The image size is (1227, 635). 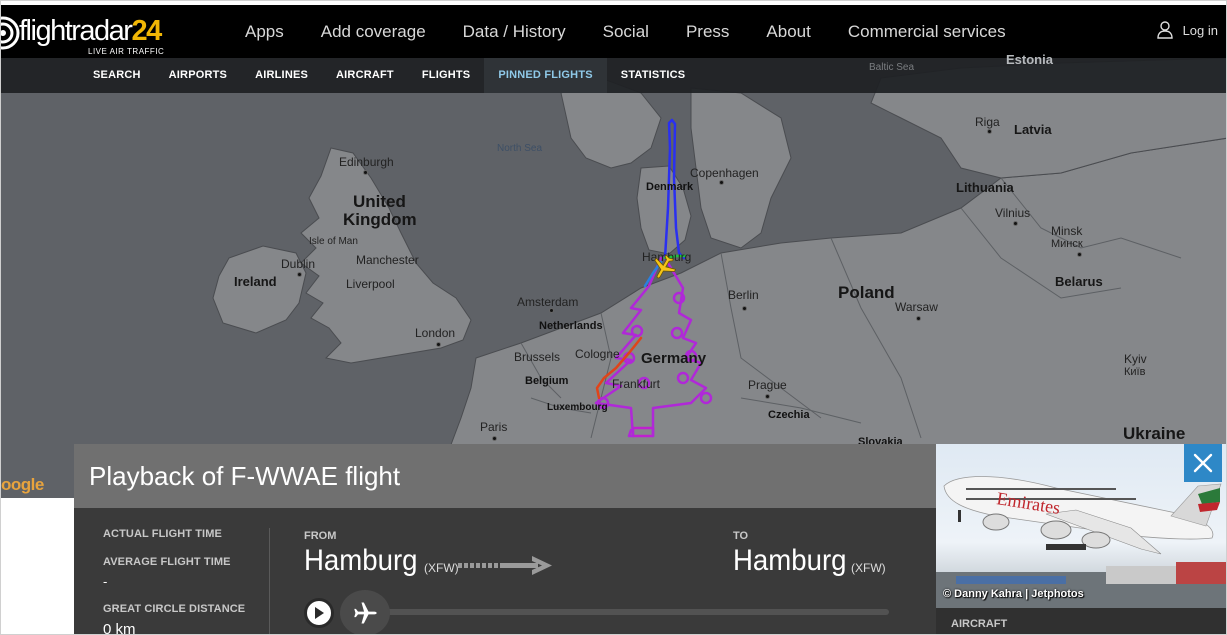 I want to click on playback-progress-track, so click(x=619, y=612).